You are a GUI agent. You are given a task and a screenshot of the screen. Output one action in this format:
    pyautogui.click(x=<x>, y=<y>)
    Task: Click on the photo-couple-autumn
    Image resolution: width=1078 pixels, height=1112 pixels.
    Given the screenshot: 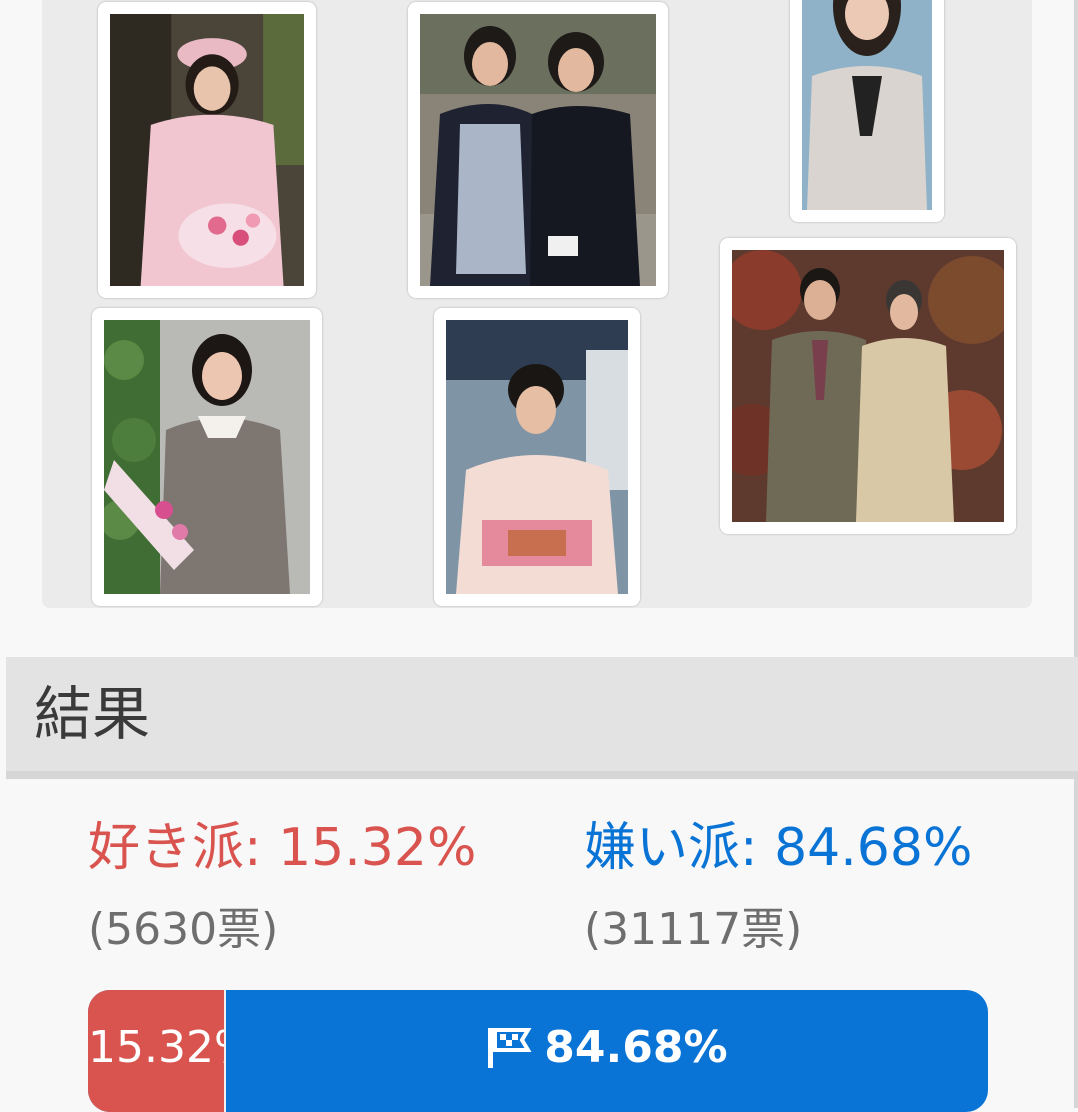 What is the action you would take?
    pyautogui.click(x=868, y=386)
    